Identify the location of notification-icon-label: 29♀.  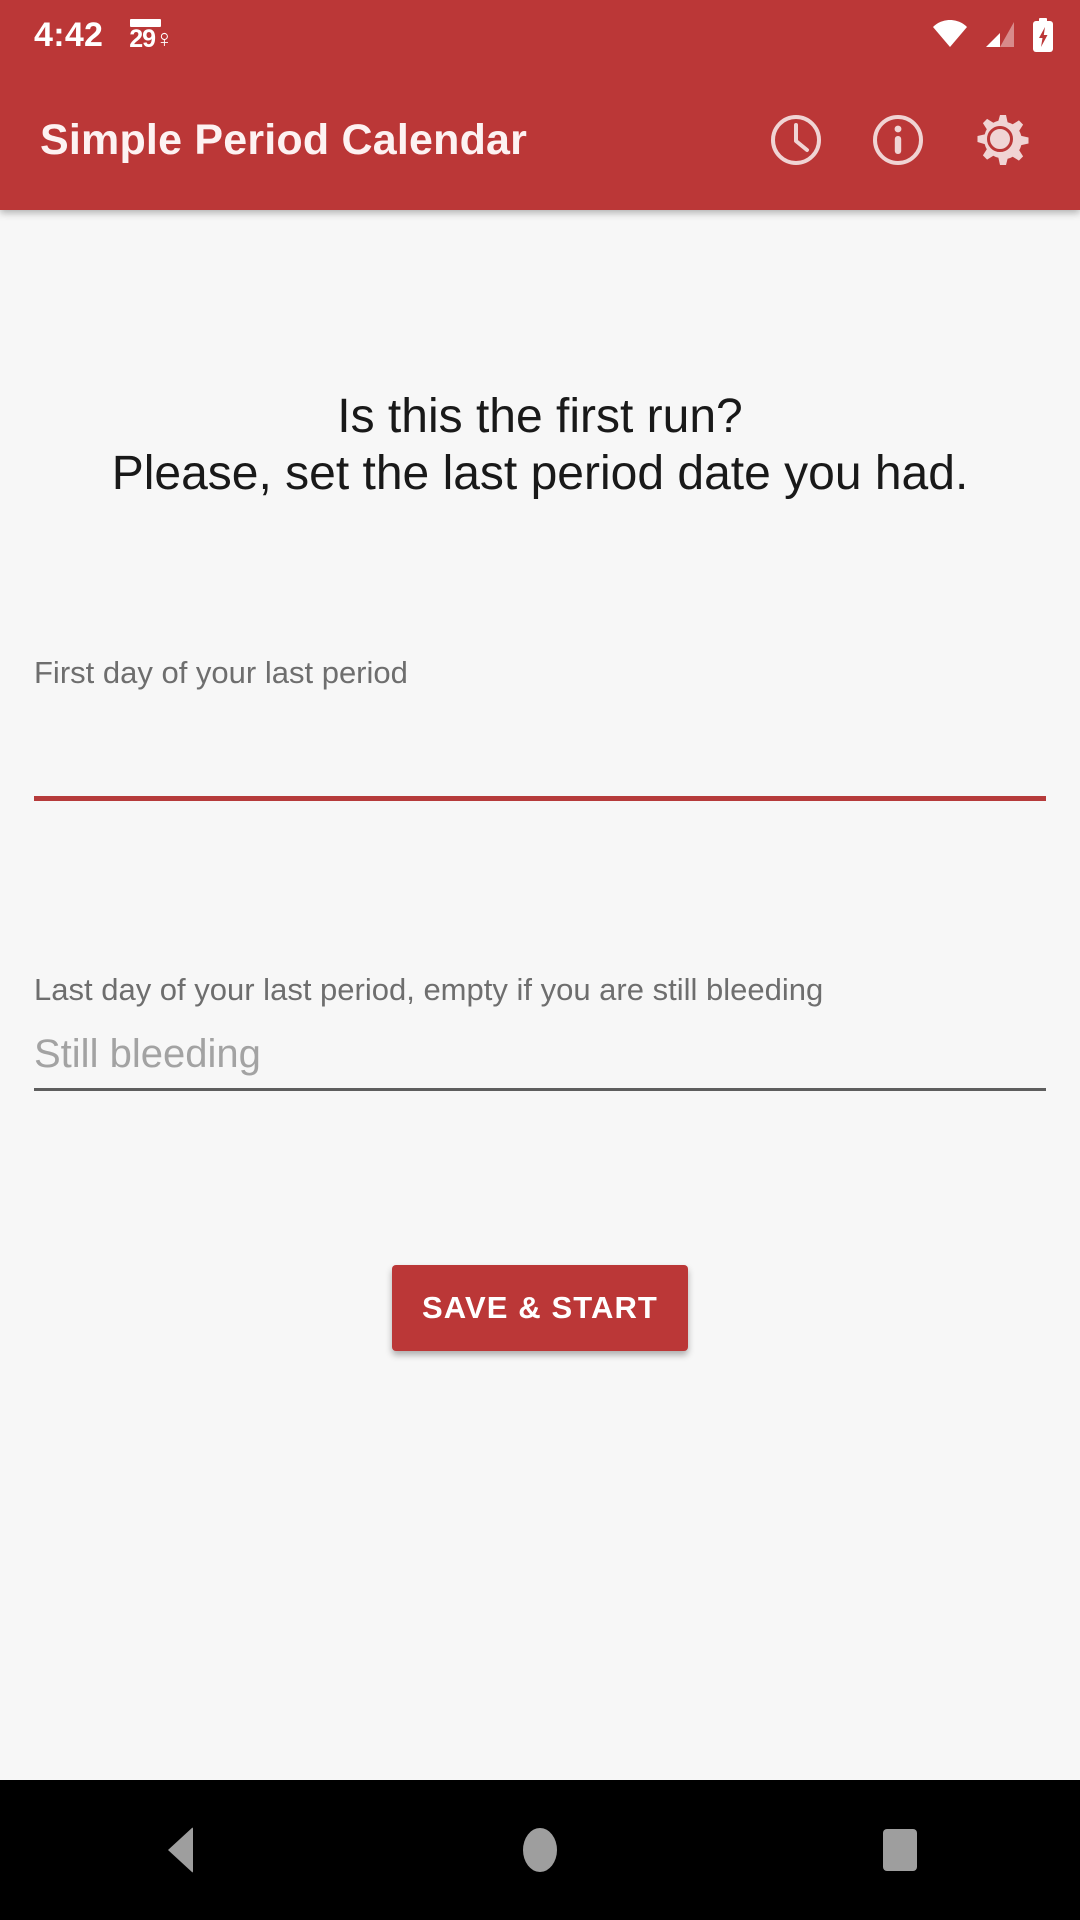
(151, 39).